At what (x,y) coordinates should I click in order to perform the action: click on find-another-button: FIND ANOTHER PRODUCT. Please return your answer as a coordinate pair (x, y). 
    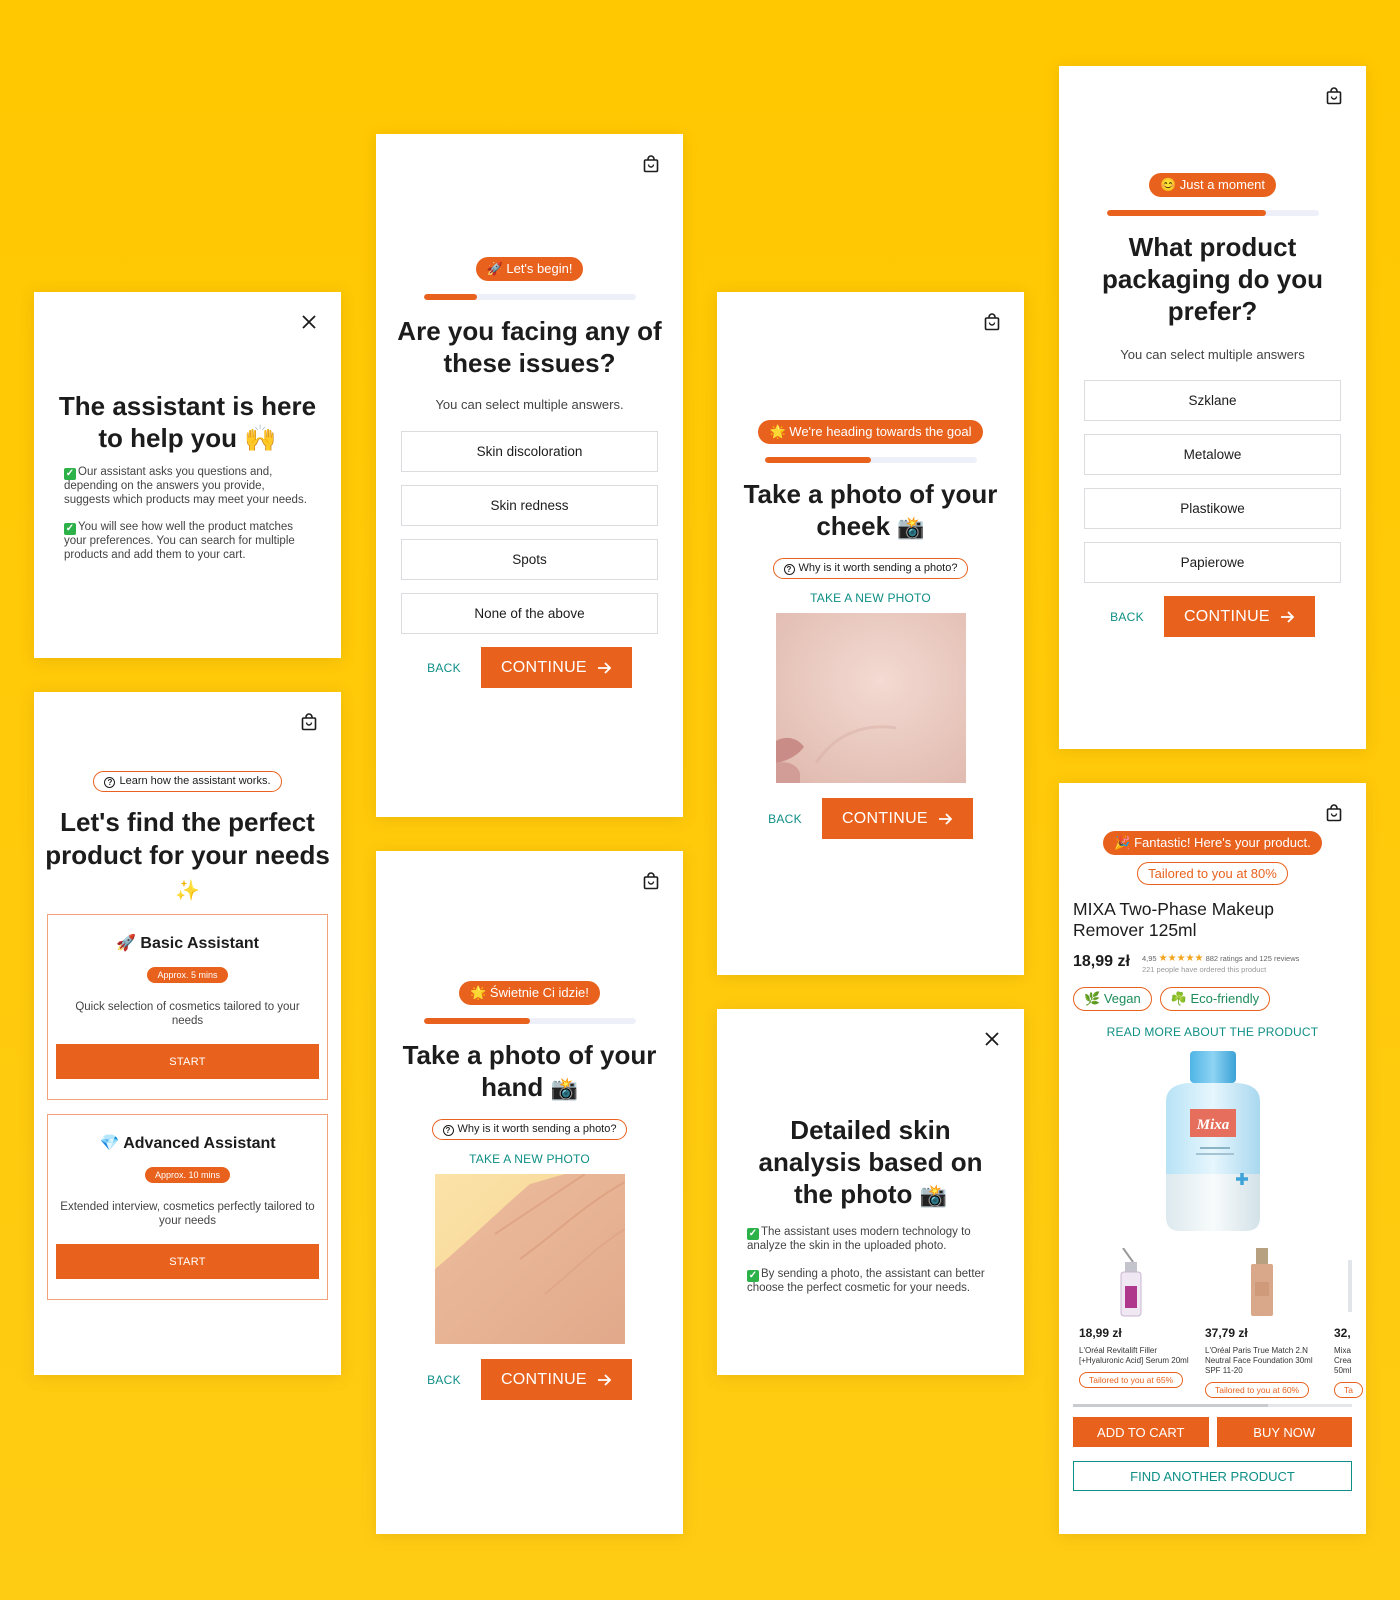
    Looking at the image, I should click on (1212, 1476).